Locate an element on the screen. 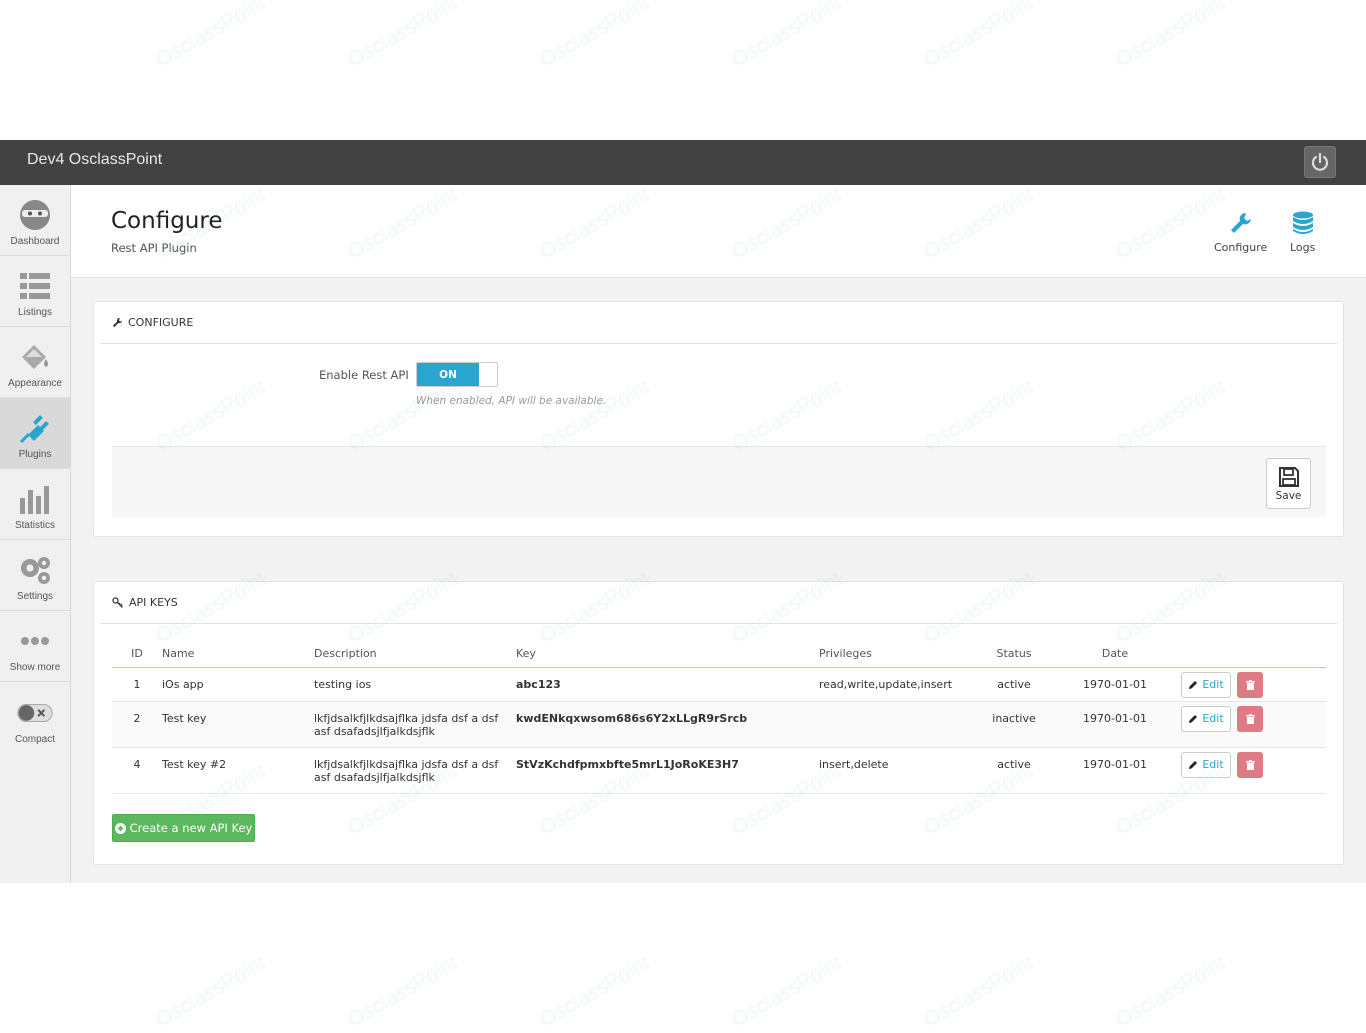 The image size is (1366, 1033). enable-rest-api-hint: When enabled, API will be available. is located at coordinates (511, 401).